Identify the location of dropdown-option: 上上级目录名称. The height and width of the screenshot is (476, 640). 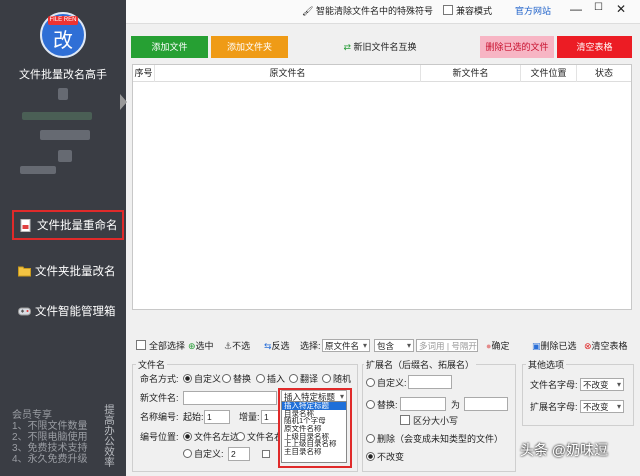
(314, 444).